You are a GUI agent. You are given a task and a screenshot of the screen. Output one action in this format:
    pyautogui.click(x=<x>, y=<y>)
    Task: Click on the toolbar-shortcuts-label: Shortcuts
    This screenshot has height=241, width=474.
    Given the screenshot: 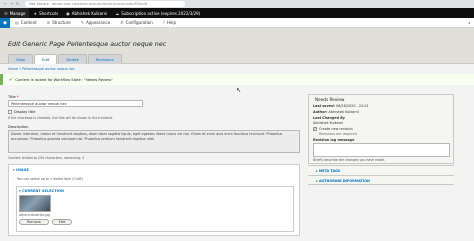 What is the action you would take?
    pyautogui.click(x=49, y=13)
    